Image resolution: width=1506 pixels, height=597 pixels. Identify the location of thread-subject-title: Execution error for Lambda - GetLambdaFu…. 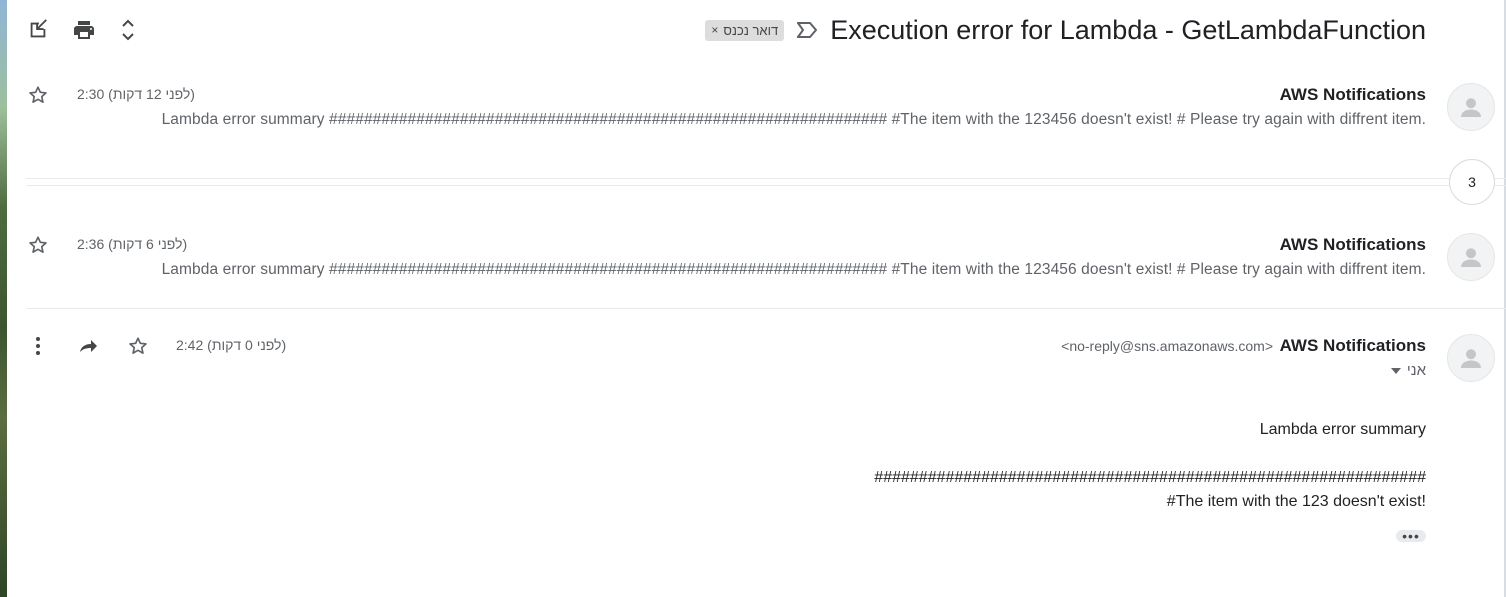
(1128, 29).